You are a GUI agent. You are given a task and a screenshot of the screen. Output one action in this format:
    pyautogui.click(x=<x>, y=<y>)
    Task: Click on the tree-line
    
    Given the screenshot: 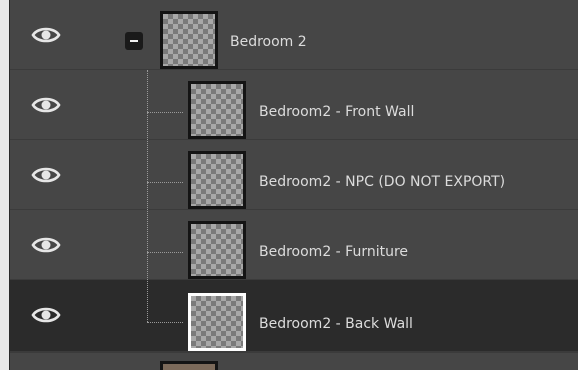 What is the action you would take?
    pyautogui.click(x=147, y=196)
    